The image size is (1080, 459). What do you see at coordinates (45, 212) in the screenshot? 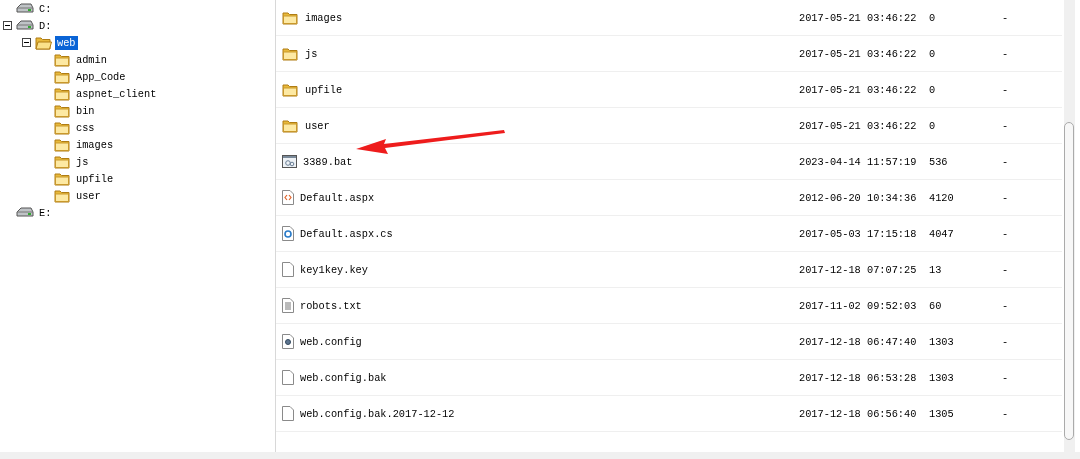
I see `tree-item: E:` at bounding box center [45, 212].